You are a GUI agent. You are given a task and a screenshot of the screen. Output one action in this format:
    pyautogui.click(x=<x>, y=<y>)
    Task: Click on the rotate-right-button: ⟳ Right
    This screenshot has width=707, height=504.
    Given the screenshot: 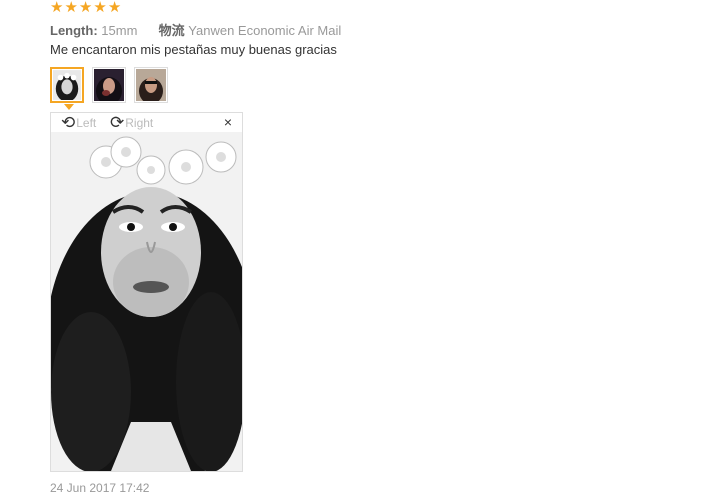 What is the action you would take?
    pyautogui.click(x=131, y=122)
    